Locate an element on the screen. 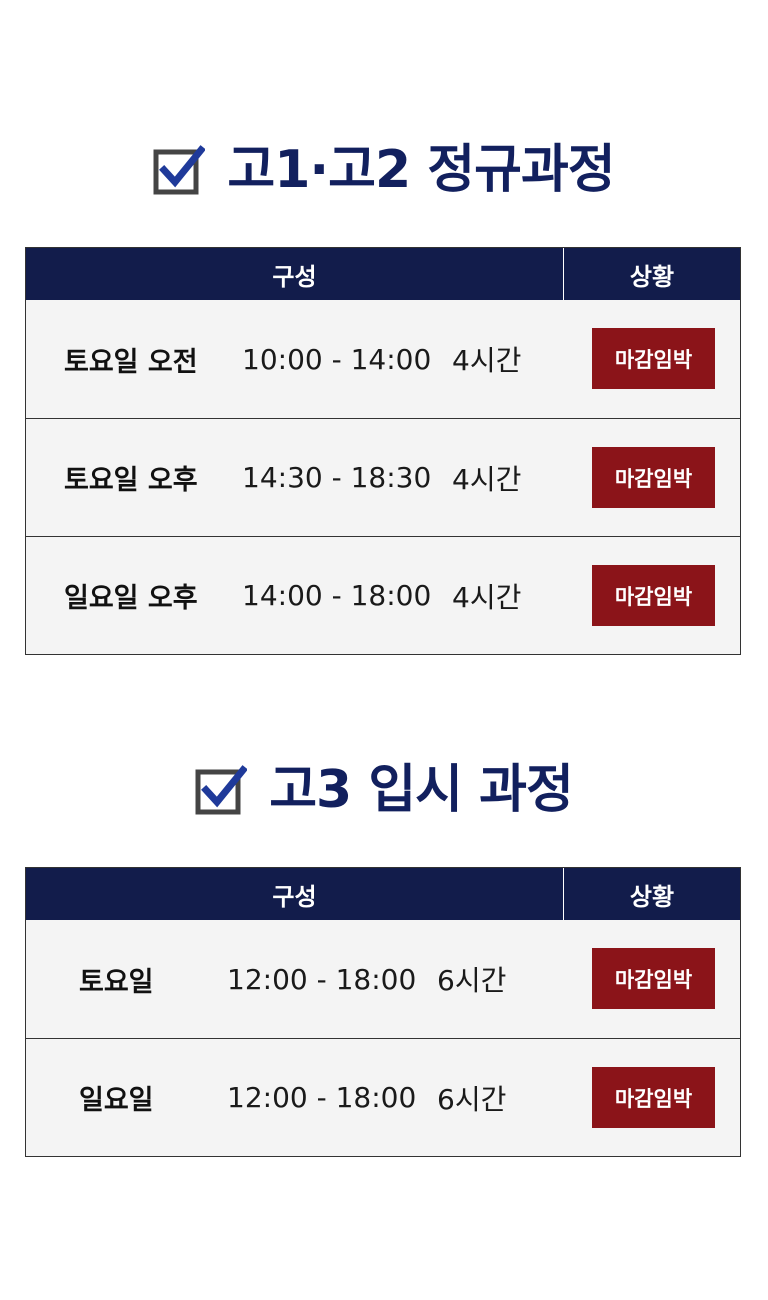  time-range: 14:30 - 18:30 is located at coordinates (337, 477).